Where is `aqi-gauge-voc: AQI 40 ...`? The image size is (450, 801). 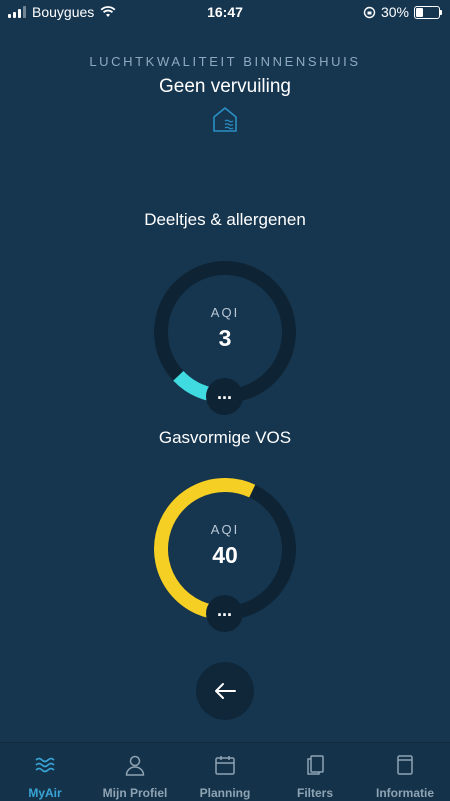
aqi-gauge-voc: AQI 40 ... is located at coordinates (225, 553).